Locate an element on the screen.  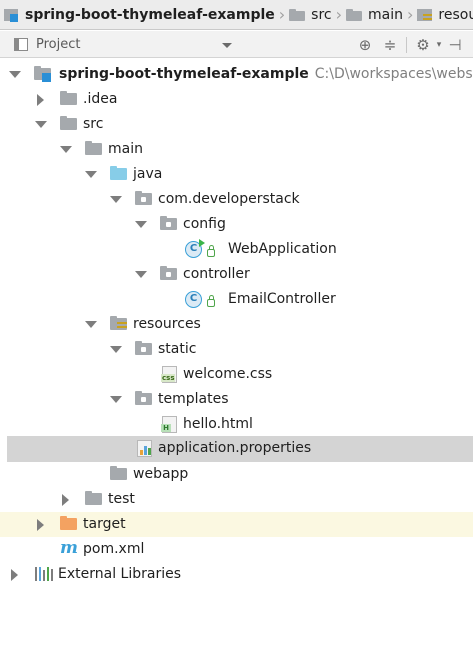
tree-node-label: test is located at coordinates (121, 499).